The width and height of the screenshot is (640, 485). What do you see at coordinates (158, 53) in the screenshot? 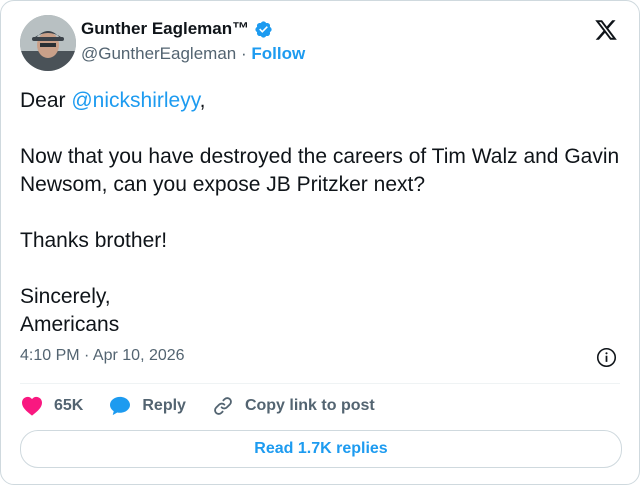
I see `author-handle: @GuntherEagleman` at bounding box center [158, 53].